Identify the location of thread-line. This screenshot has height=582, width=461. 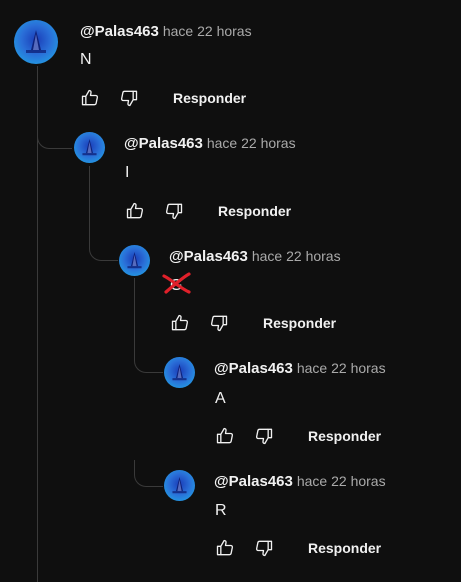
(89, 201).